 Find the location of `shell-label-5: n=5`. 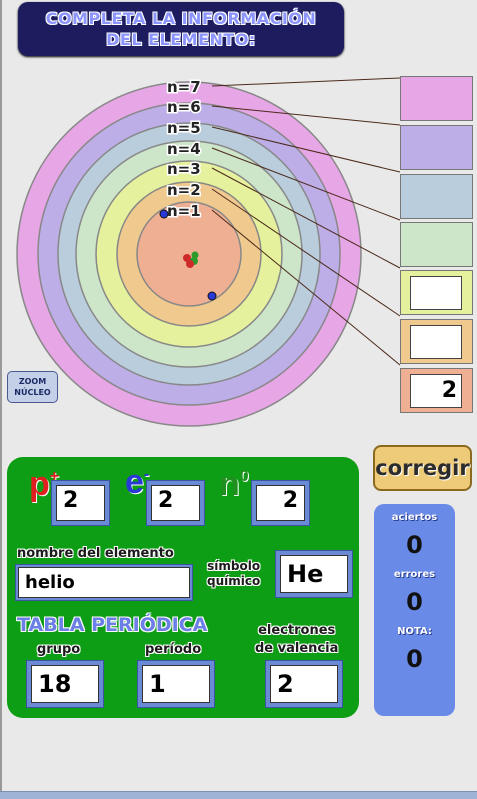

shell-label-5: n=5 is located at coordinates (184, 128).